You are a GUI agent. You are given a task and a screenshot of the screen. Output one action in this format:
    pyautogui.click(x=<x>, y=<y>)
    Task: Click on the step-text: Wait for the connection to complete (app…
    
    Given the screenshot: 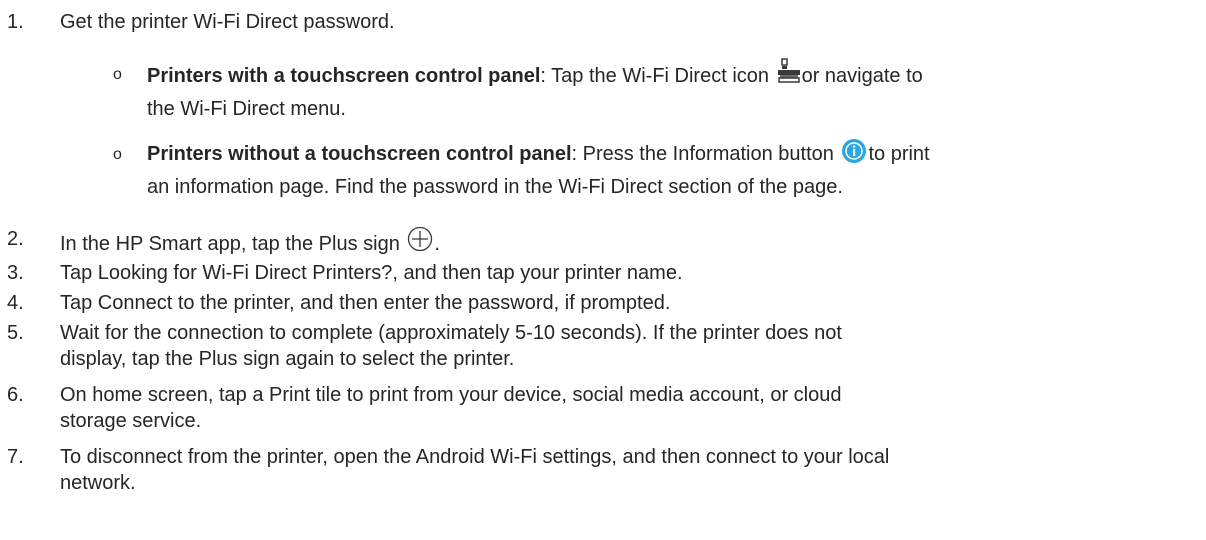 What is the action you would take?
    pyautogui.click(x=451, y=333)
    